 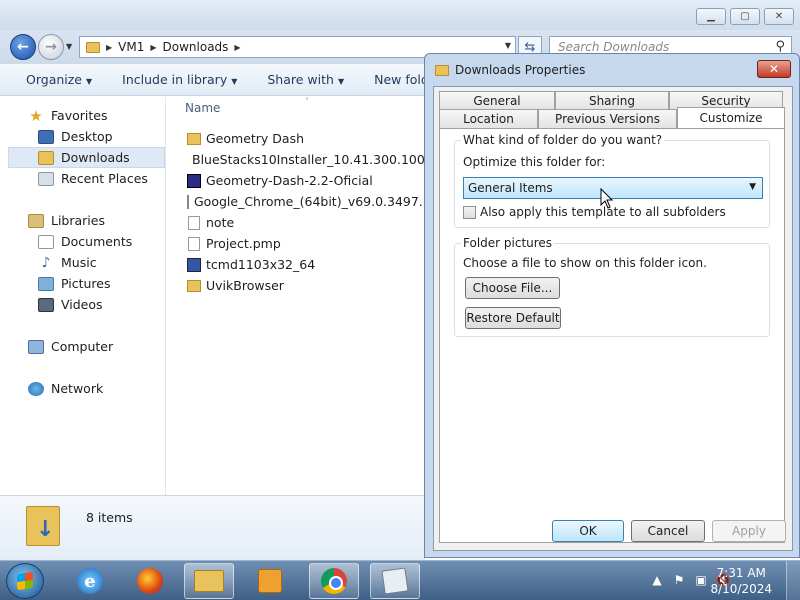 What do you see at coordinates (175, 79) in the screenshot?
I see `include-in-library-label: Include in library` at bounding box center [175, 79].